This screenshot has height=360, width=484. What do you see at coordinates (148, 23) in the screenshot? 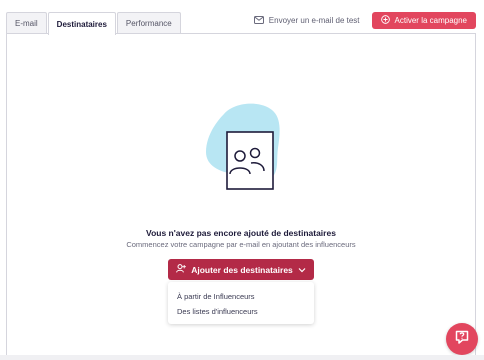
I see `tab-performance: Performance` at bounding box center [148, 23].